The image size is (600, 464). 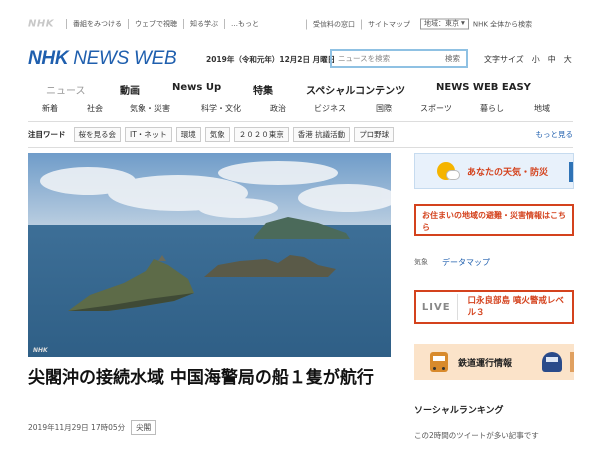 What do you see at coordinates (95, 108) in the screenshot?
I see `subnav-society: 社会` at bounding box center [95, 108].